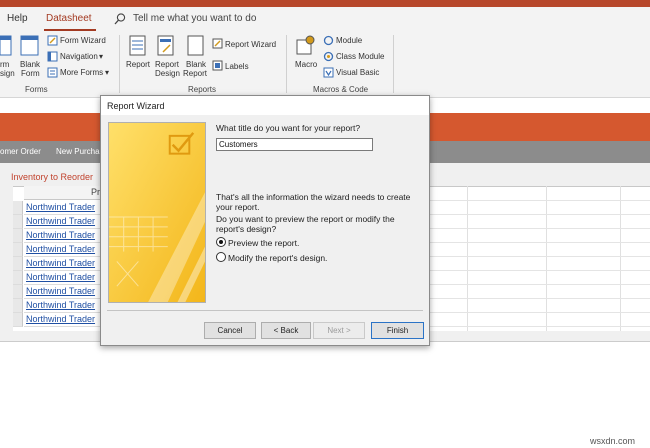 This screenshot has width=650, height=448. I want to click on labels-icon, so click(217, 65).